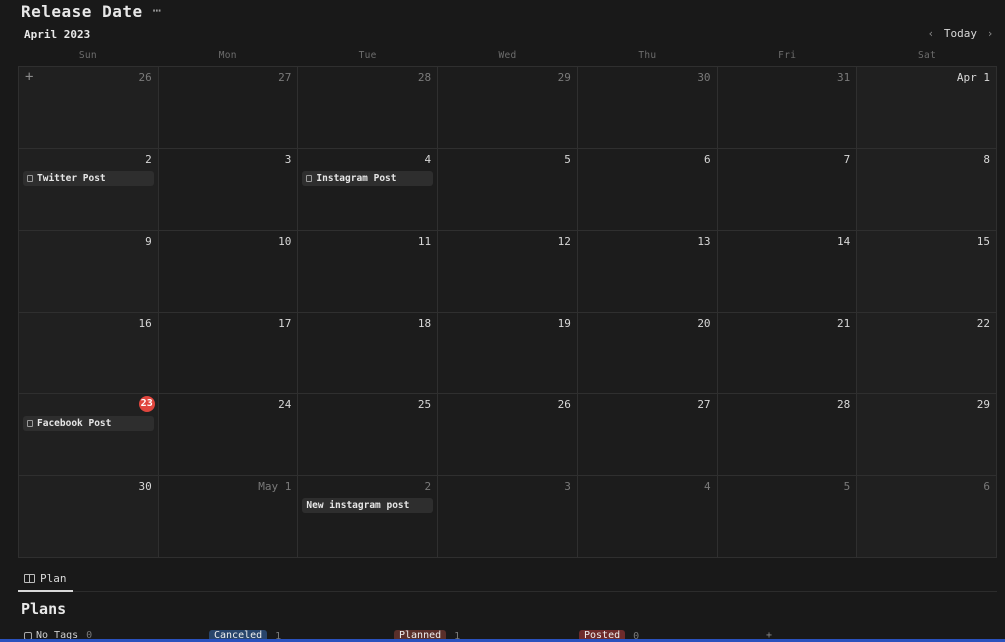  What do you see at coordinates (87, 55) in the screenshot?
I see `weekday-sun: Sun` at bounding box center [87, 55].